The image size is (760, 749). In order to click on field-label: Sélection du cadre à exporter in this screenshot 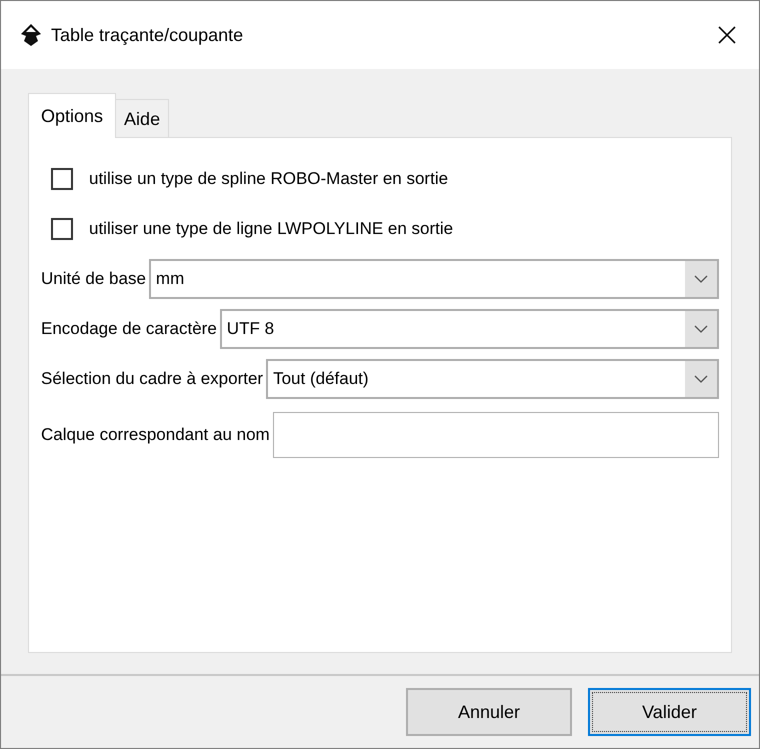, I will do `click(152, 379)`.